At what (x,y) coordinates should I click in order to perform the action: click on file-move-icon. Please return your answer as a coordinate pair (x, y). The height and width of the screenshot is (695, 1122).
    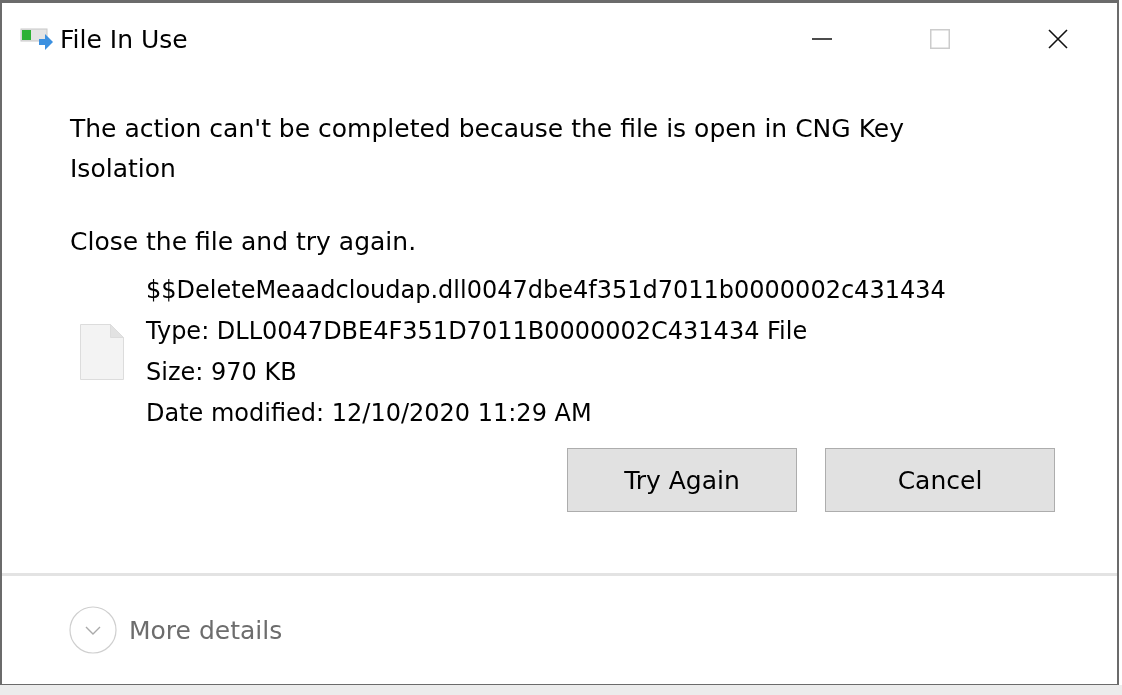
    Looking at the image, I should click on (37, 39).